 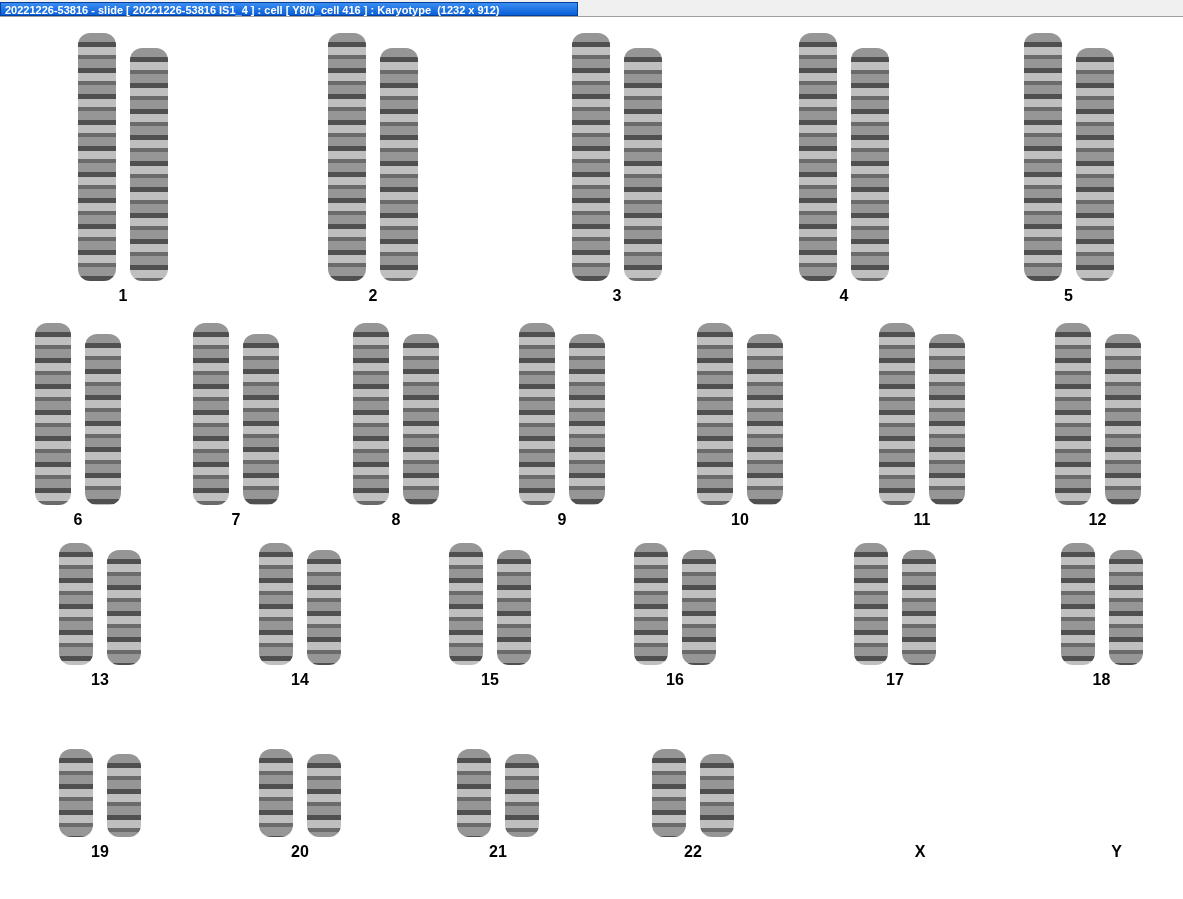 What do you see at coordinates (100, 852) in the screenshot?
I see `chromosome-label: 19` at bounding box center [100, 852].